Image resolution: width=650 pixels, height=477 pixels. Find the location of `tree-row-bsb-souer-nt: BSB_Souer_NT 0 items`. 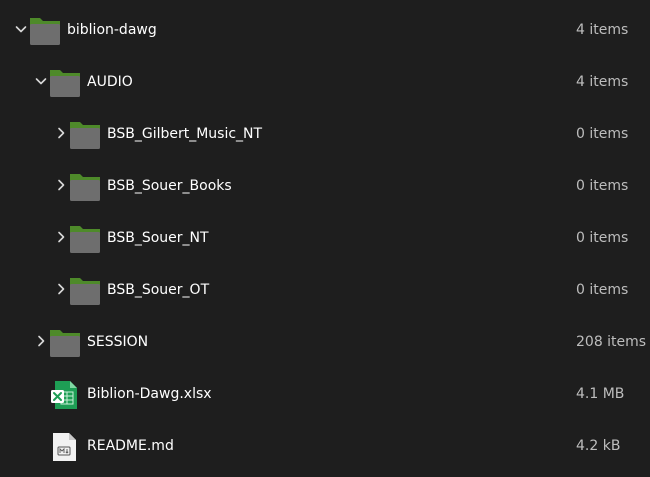

tree-row-bsb-souer-nt: BSB_Souer_NT 0 items is located at coordinates (325, 238).